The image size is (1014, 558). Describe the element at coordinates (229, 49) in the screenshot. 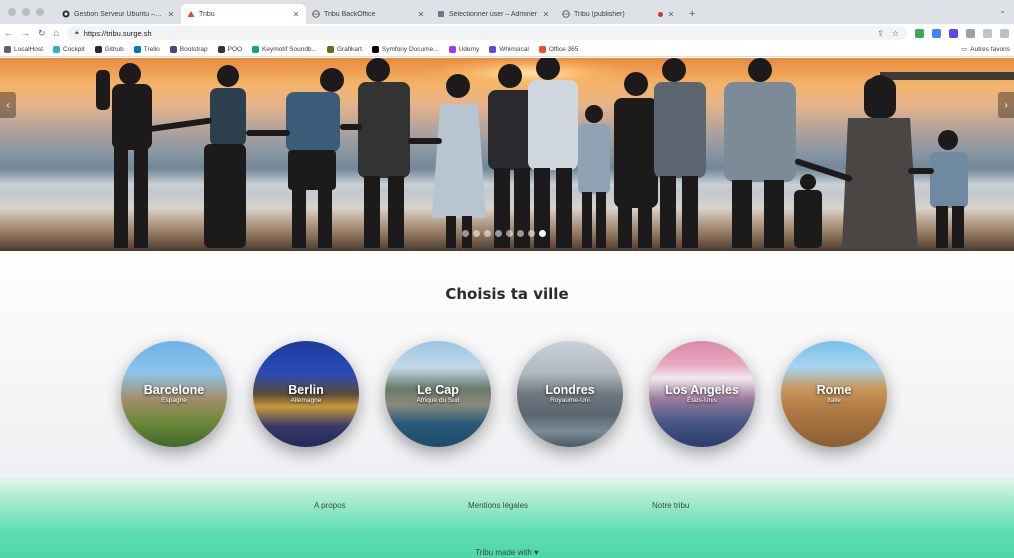

I see `bookmark-item: POO` at that location.